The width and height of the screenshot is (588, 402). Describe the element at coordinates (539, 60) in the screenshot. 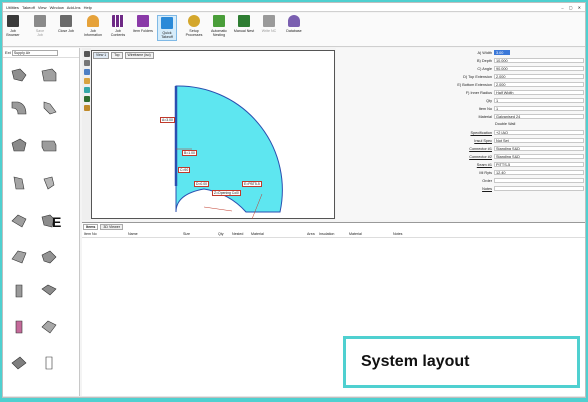

I see `depth-input: 10.000` at that location.